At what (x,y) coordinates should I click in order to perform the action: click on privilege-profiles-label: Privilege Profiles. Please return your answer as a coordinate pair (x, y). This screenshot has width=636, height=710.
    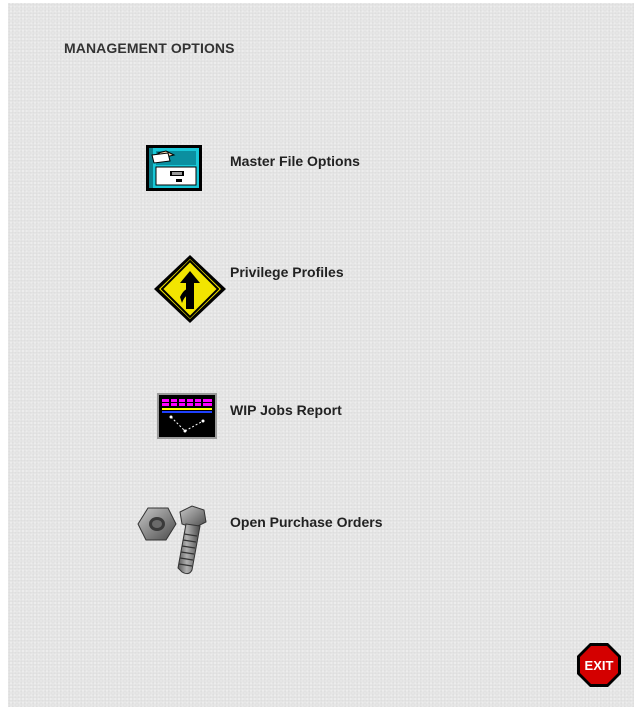
    Looking at the image, I should click on (287, 272).